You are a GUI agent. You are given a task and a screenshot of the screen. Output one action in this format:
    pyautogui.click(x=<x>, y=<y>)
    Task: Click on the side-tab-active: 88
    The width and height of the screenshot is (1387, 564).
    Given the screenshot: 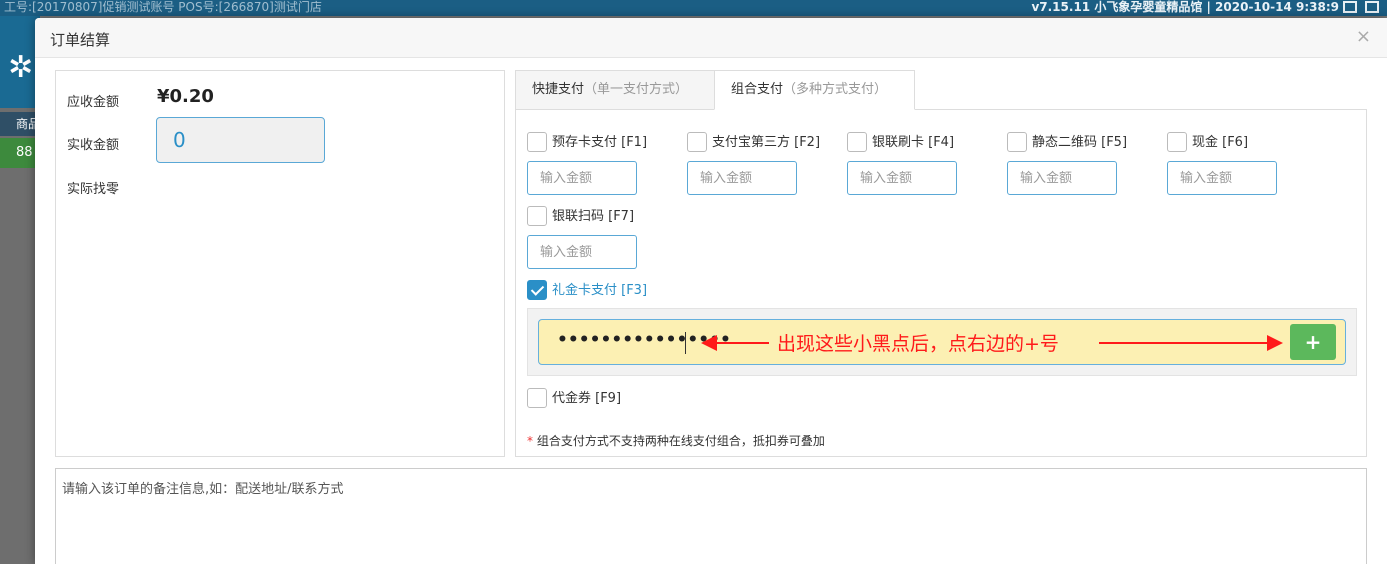 What is the action you would take?
    pyautogui.click(x=20, y=153)
    